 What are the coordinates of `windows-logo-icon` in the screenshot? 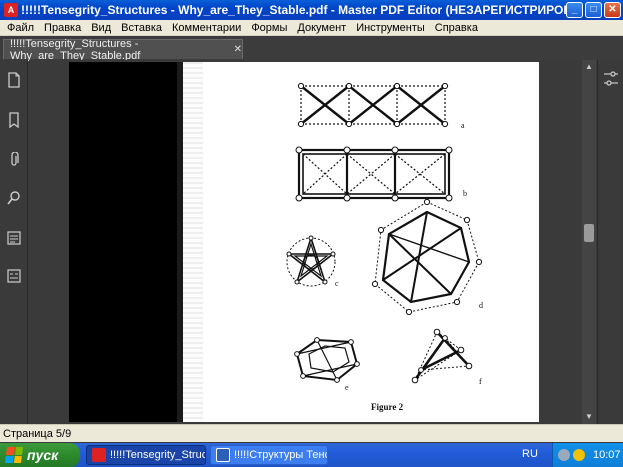 It's located at (14, 455).